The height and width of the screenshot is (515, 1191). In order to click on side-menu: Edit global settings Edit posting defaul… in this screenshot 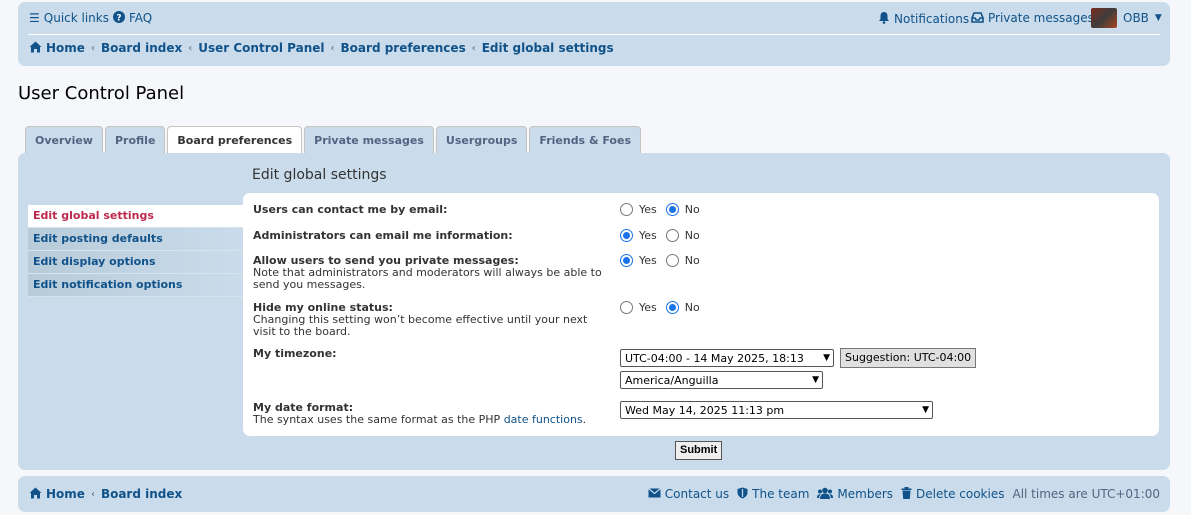, I will do `click(136, 251)`.